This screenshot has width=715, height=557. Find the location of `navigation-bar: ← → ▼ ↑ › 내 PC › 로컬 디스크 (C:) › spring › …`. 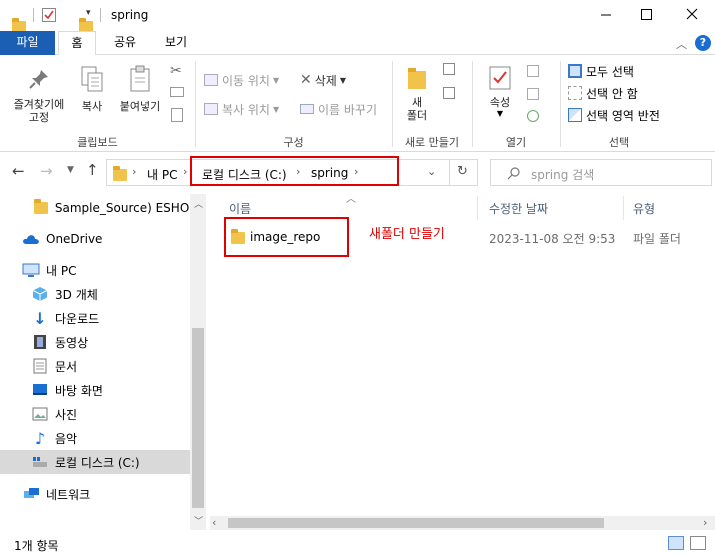

navigation-bar: ← → ▼ ↑ › 내 PC › 로컬 디스크 (C:) › spring › … is located at coordinates (357, 173).